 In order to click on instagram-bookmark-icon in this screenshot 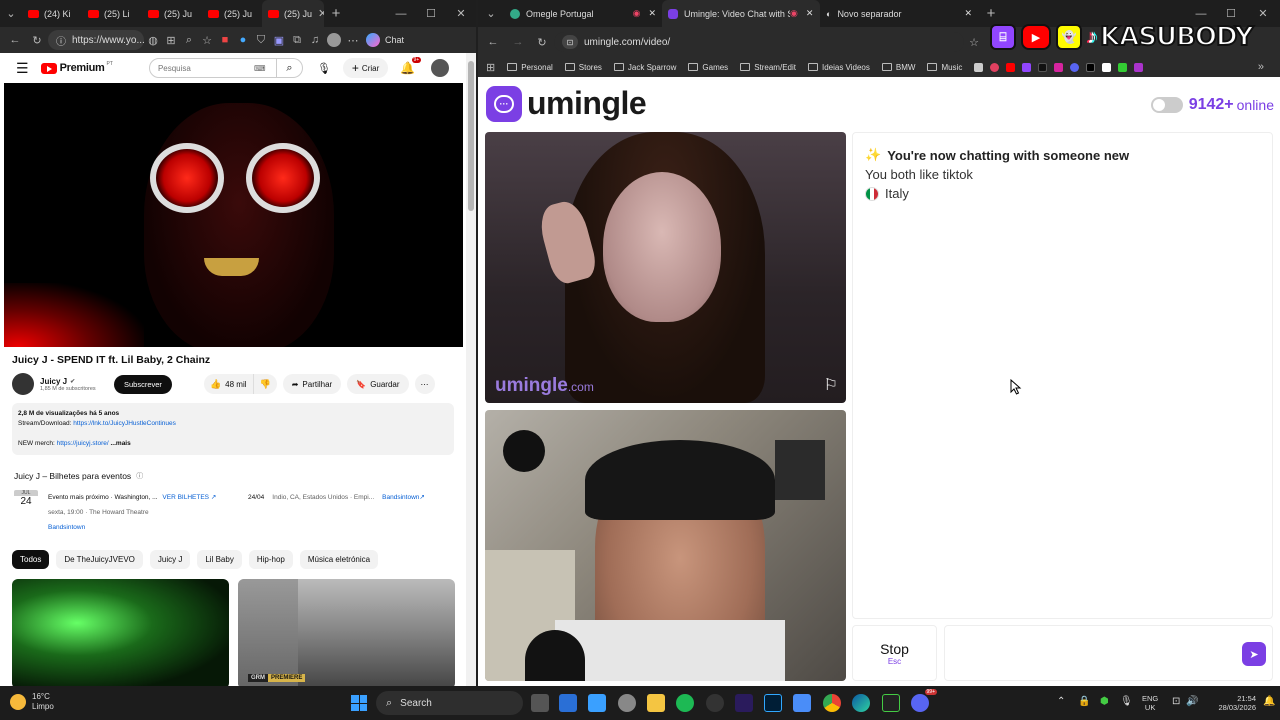, I will do `click(1059, 67)`.